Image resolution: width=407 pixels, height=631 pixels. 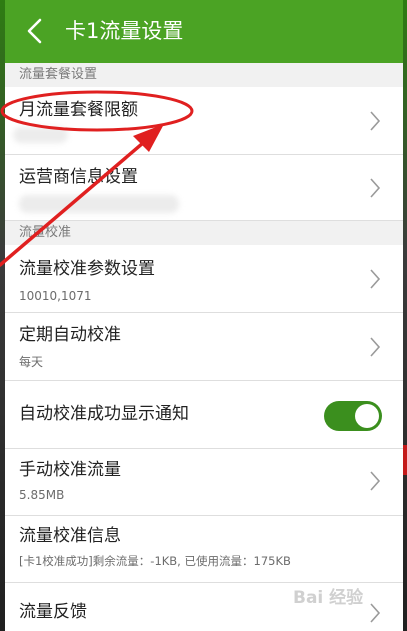 What do you see at coordinates (204, 415) in the screenshot?
I see `row-success-notification: 自动校准成功显示通知` at bounding box center [204, 415].